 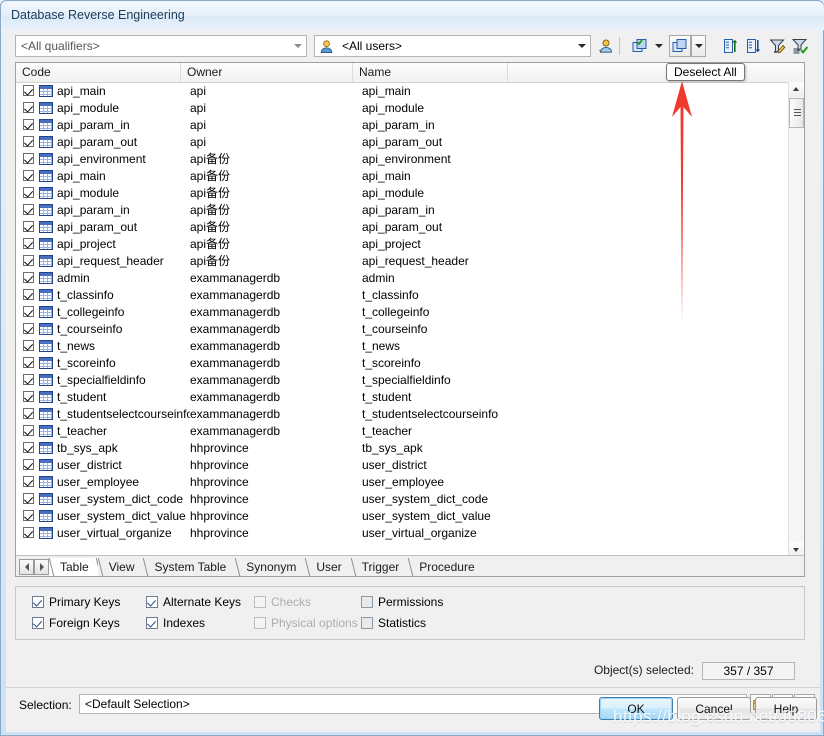 What do you see at coordinates (777, 46) in the screenshot?
I see `edit-filter-button` at bounding box center [777, 46].